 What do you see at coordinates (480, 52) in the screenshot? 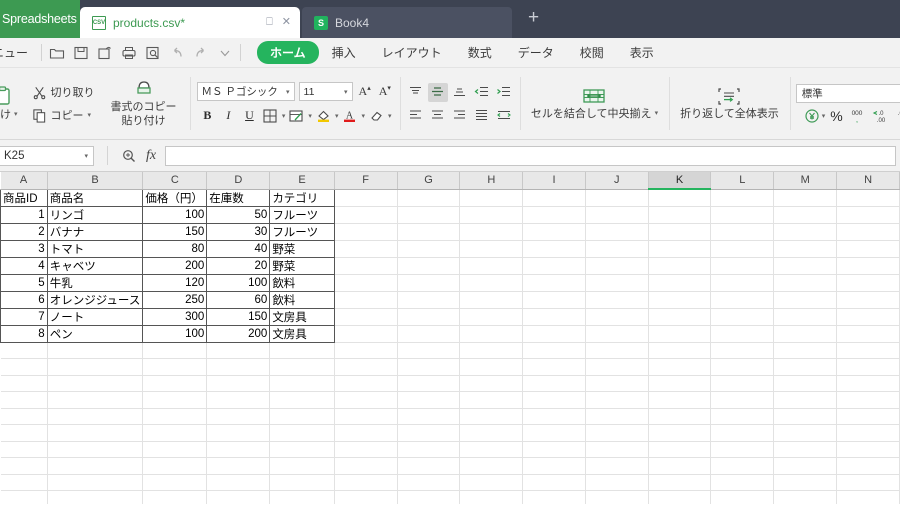
I see `ribbon-tab-formulas: 数式` at bounding box center [480, 52].